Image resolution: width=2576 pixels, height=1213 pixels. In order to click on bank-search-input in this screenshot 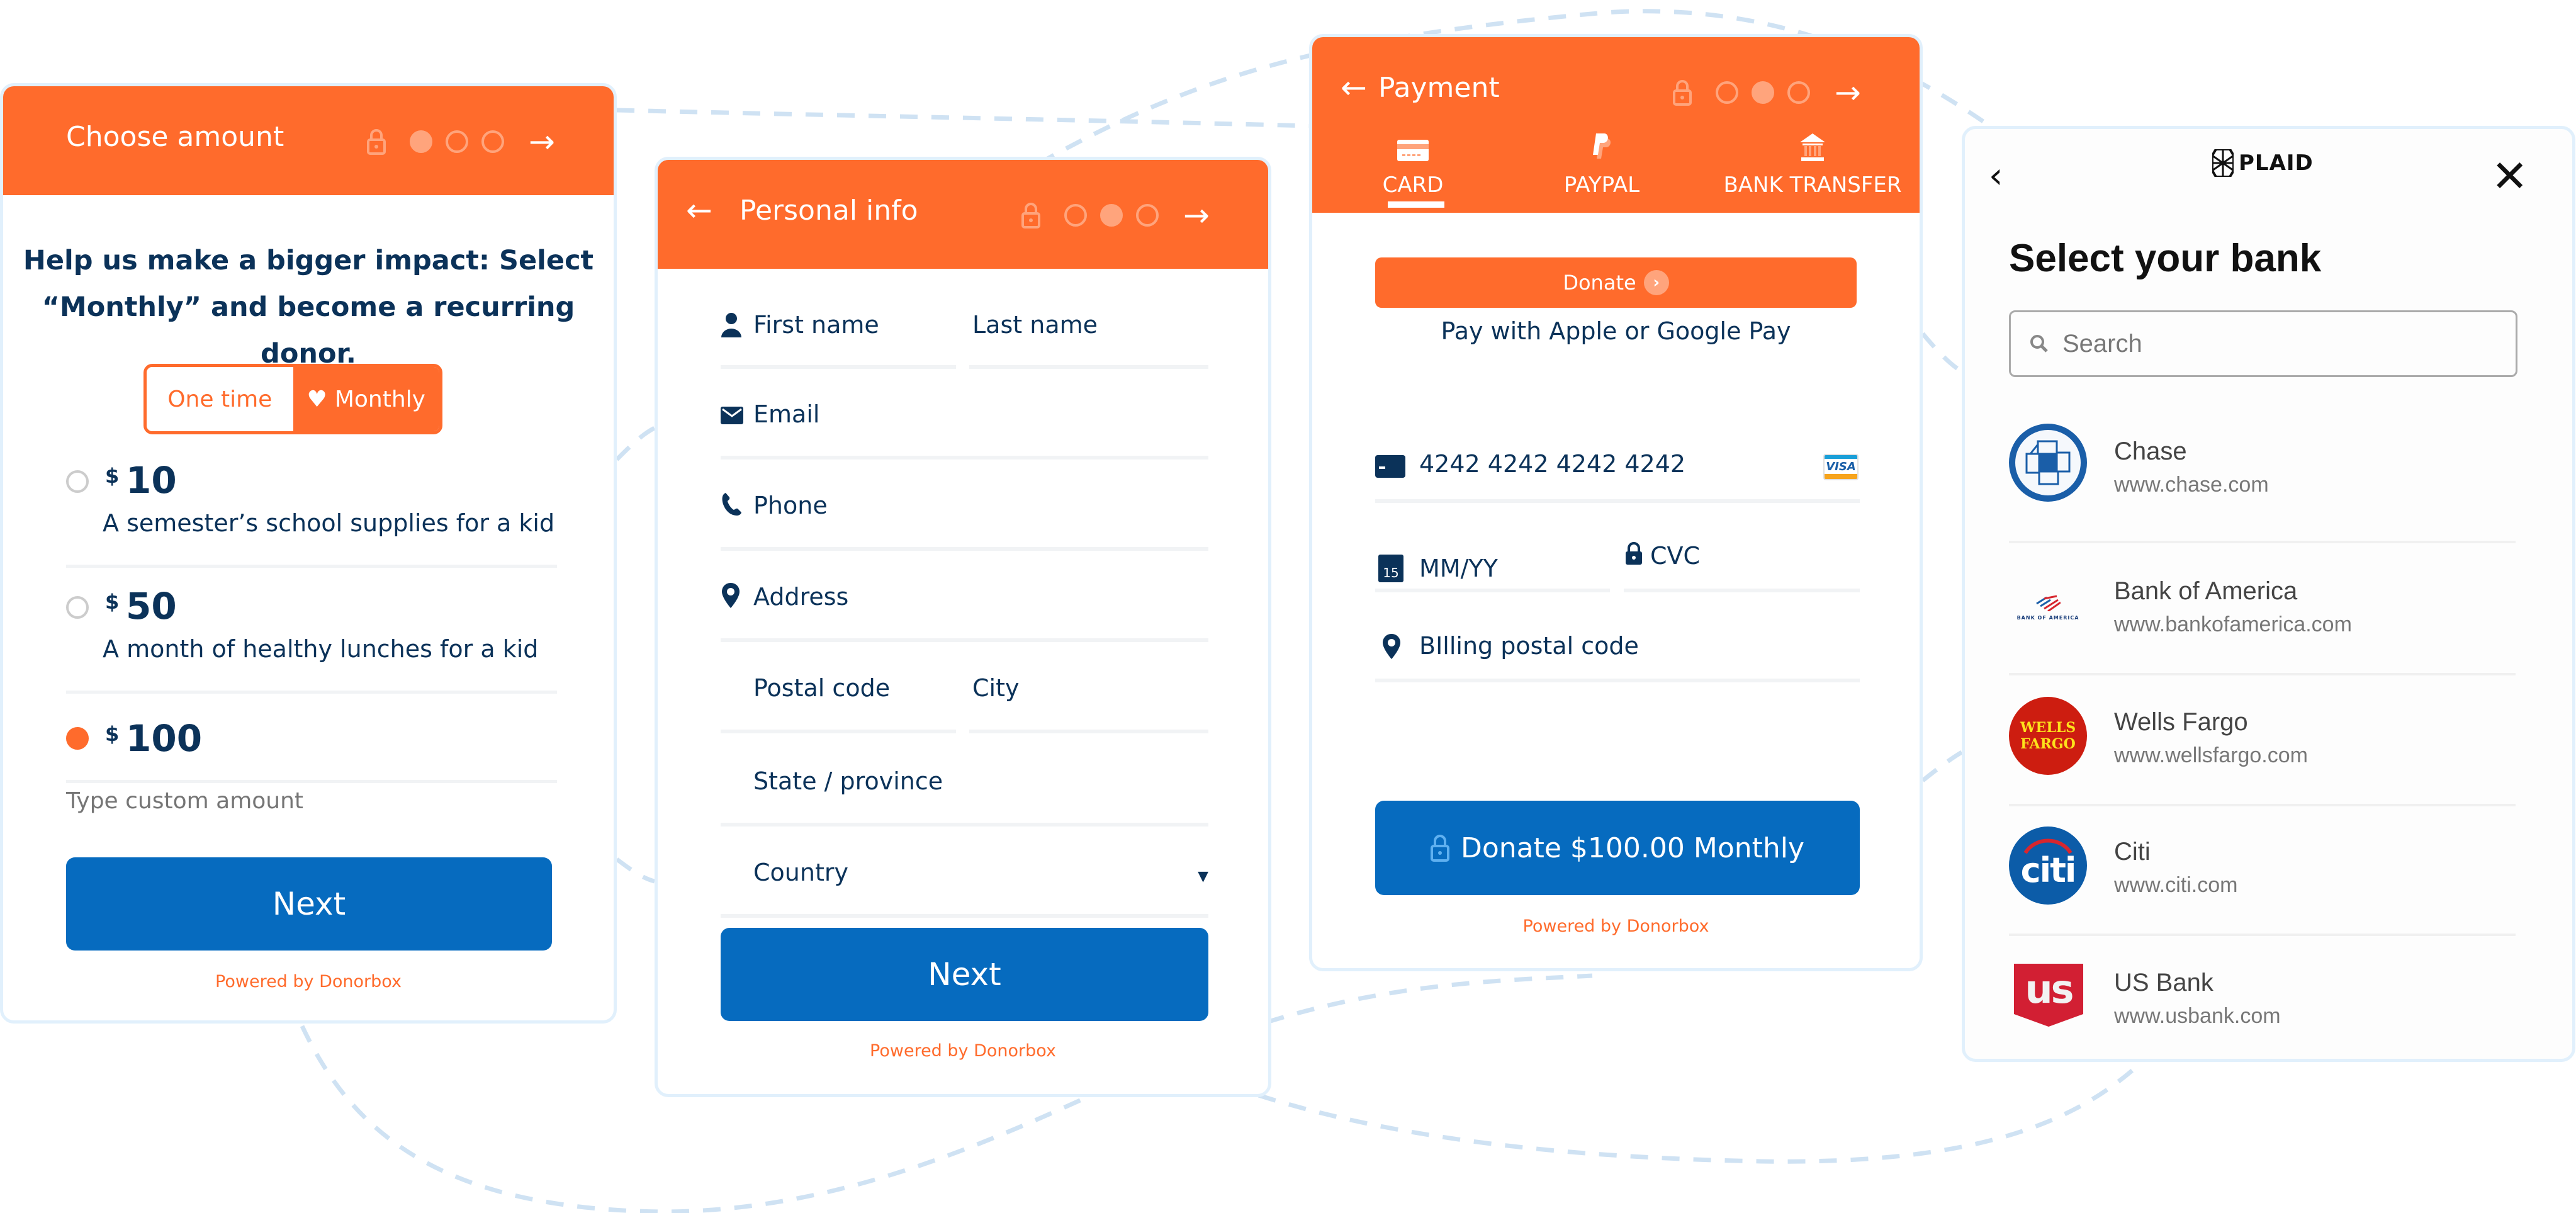, I will do `click(2263, 343)`.